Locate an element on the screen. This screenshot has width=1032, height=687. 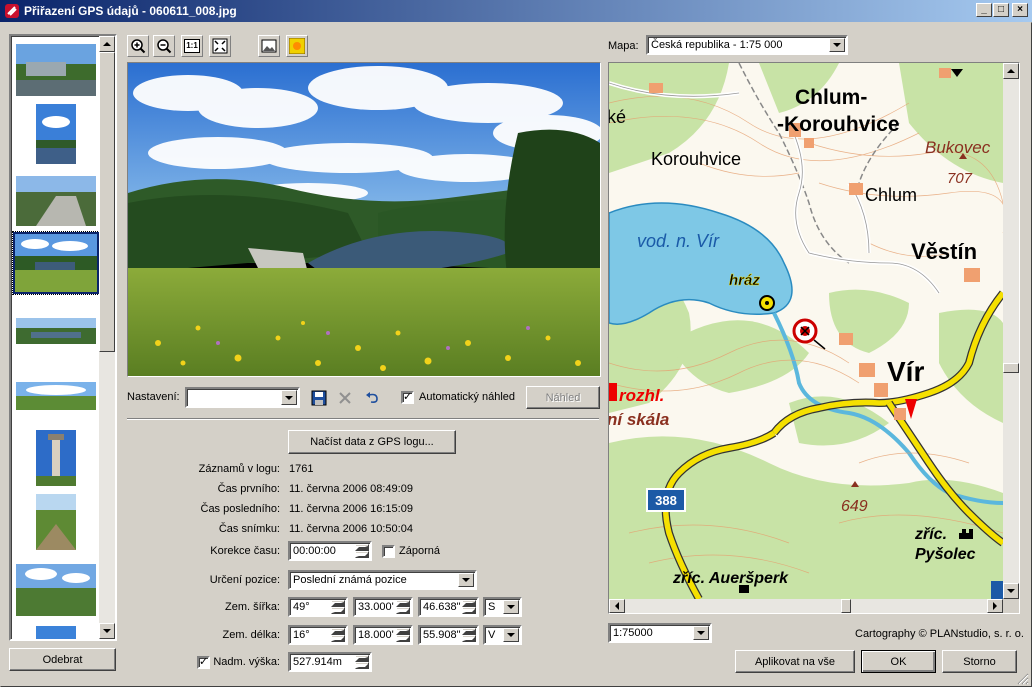
ok-button: OK is located at coordinates (898, 661).